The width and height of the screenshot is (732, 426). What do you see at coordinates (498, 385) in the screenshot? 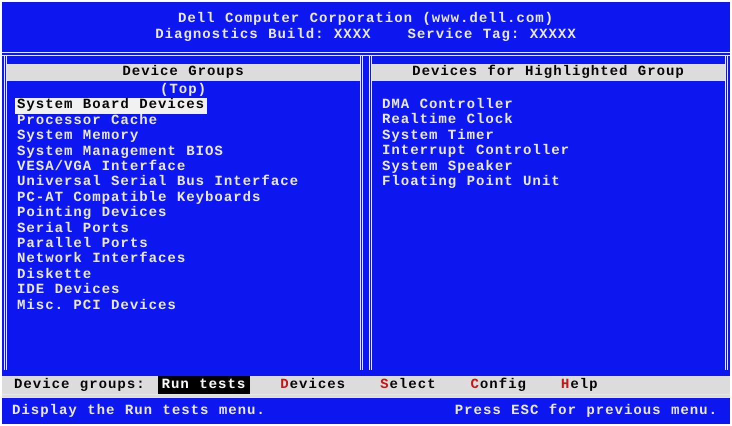
I see `menu-item: Config` at bounding box center [498, 385].